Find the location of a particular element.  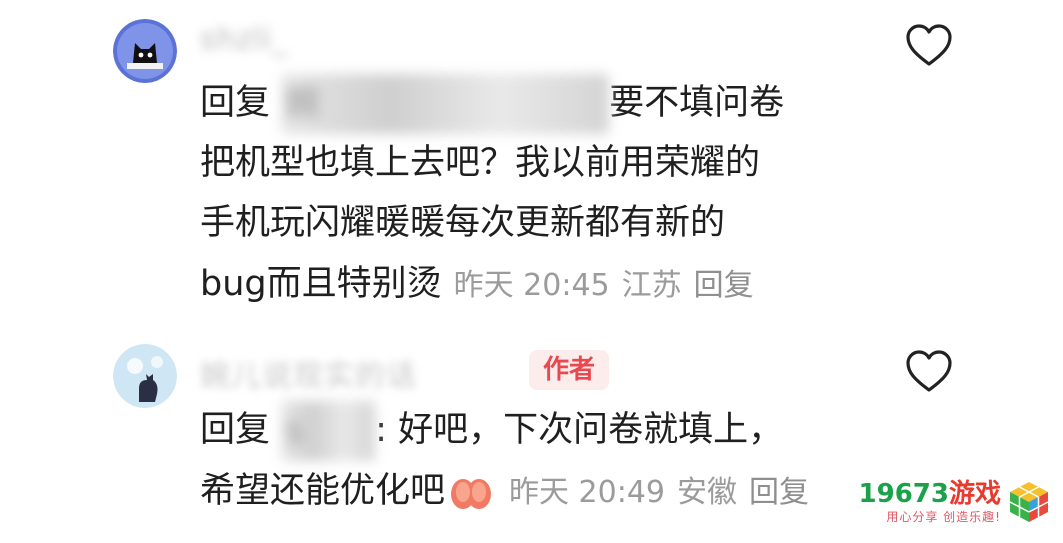

comment-text: 要不填问卷 is located at coordinates (697, 103).